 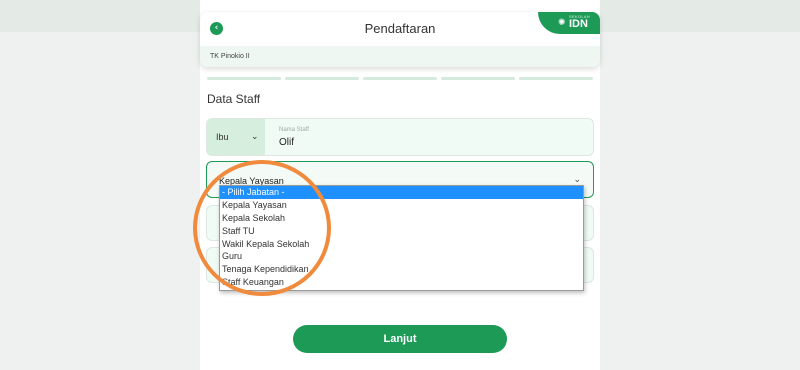 What do you see at coordinates (401, 192) in the screenshot?
I see `dropdown-option: - Pilih Jabatan -` at bounding box center [401, 192].